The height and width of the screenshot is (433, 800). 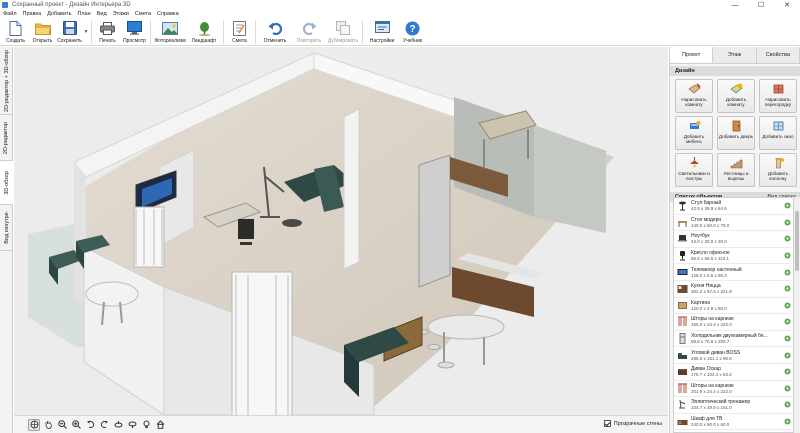 I want to click on orbit-icon, so click(x=34, y=424).